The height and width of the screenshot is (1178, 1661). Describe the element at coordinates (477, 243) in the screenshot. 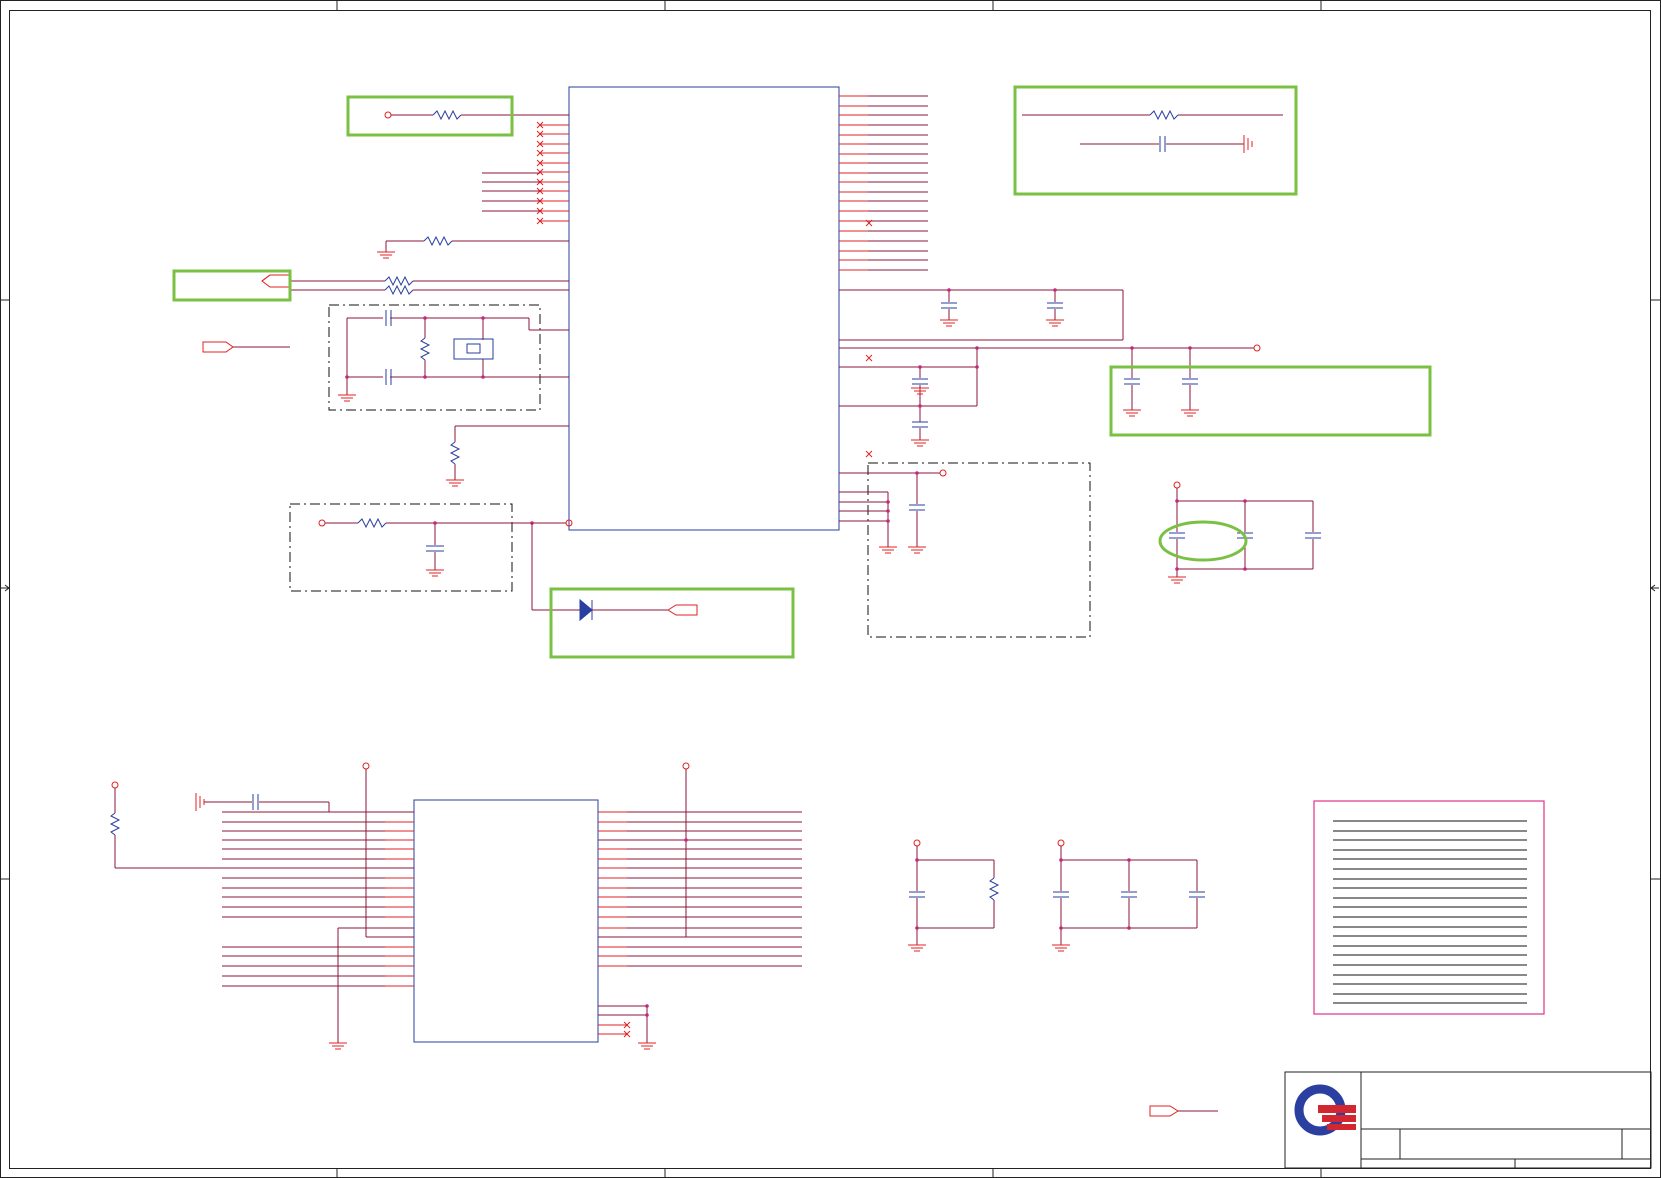

I see `ground-resistor-net` at that location.